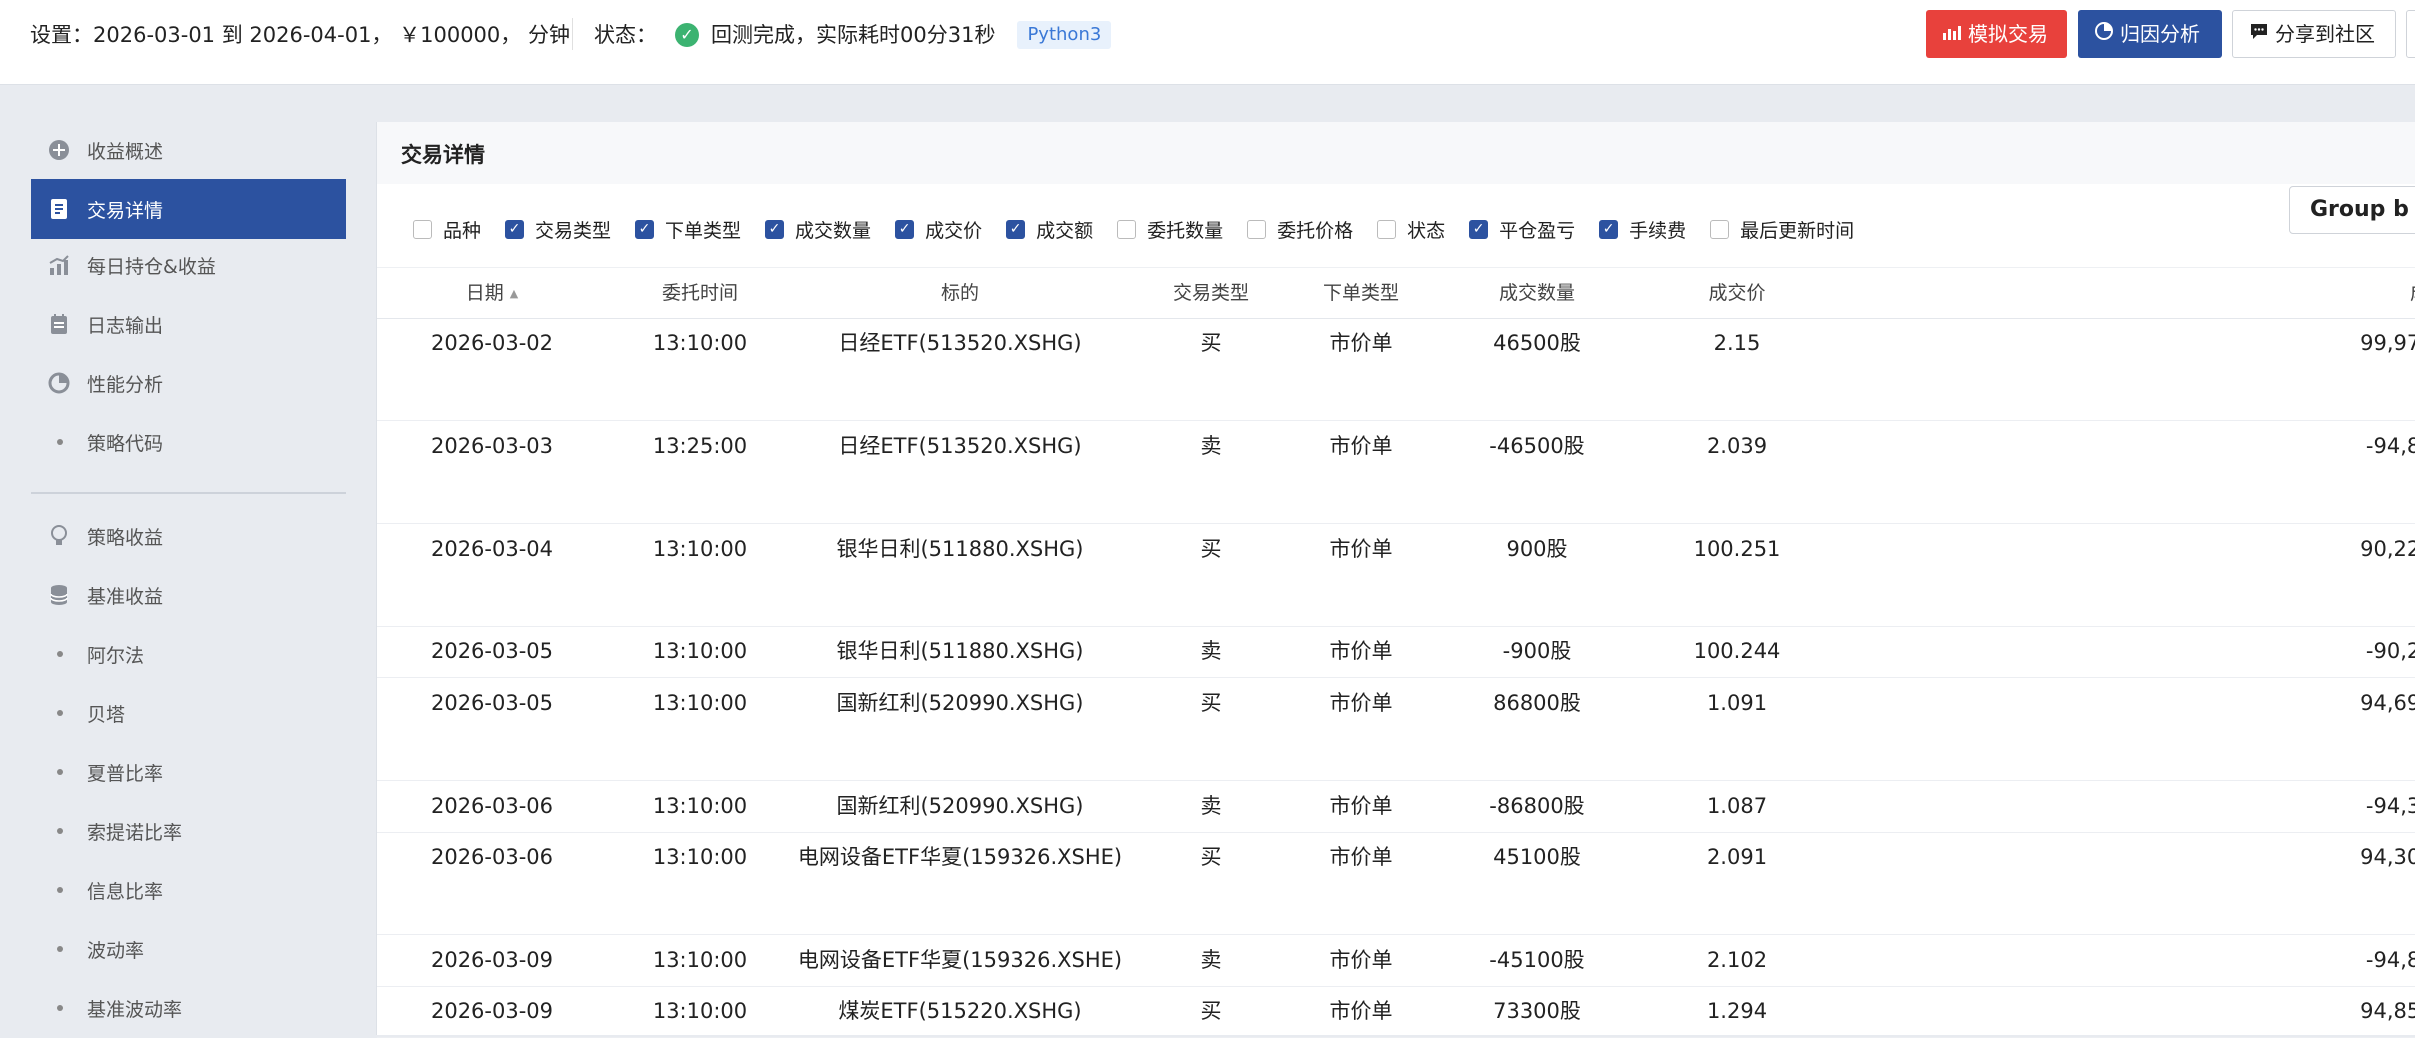 The height and width of the screenshot is (1038, 2415). Describe the element at coordinates (2352, 210) in the screenshot. I see `group-by-button: Group b` at that location.